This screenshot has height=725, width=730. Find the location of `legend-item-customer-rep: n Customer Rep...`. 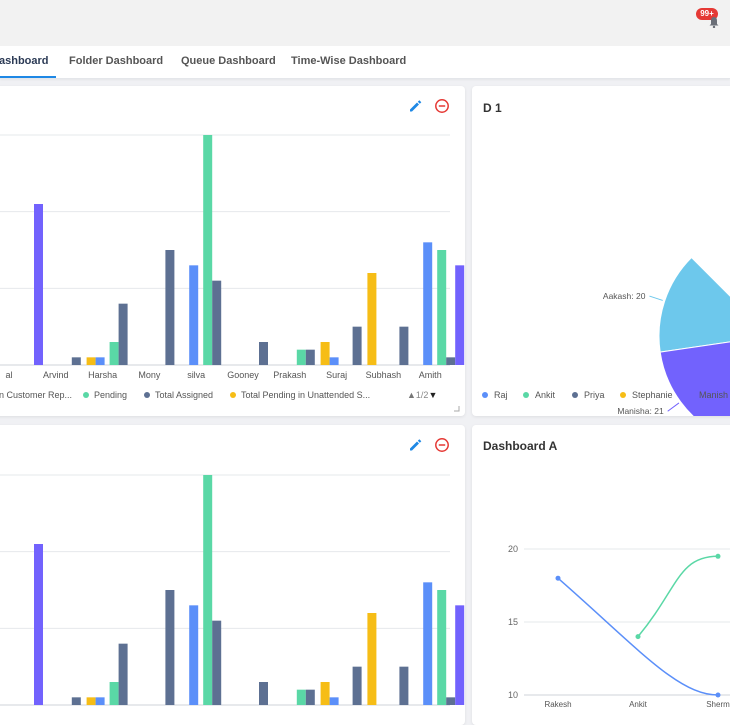

legend-item-customer-rep: n Customer Rep... is located at coordinates (36, 395).